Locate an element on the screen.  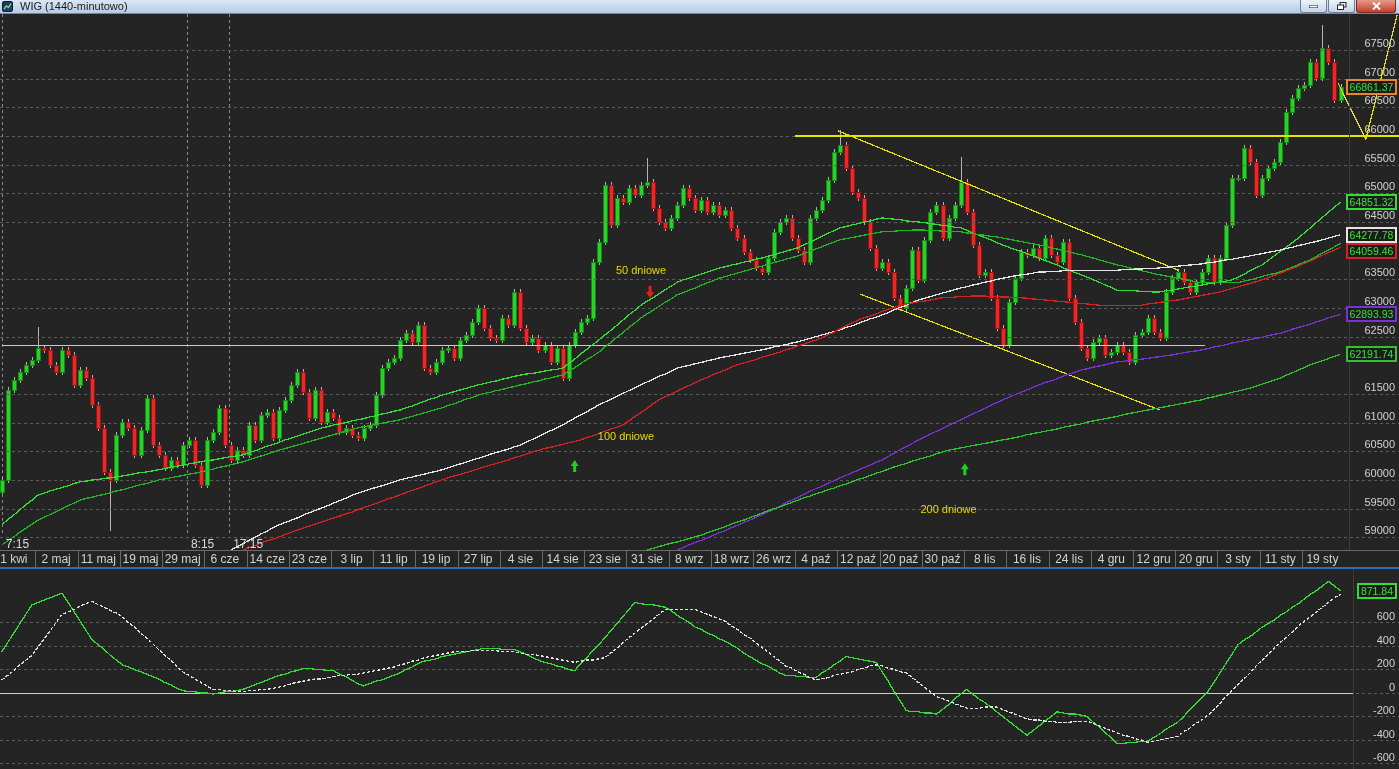
date-axis-label: 12 gru is located at coordinates (1153, 559).